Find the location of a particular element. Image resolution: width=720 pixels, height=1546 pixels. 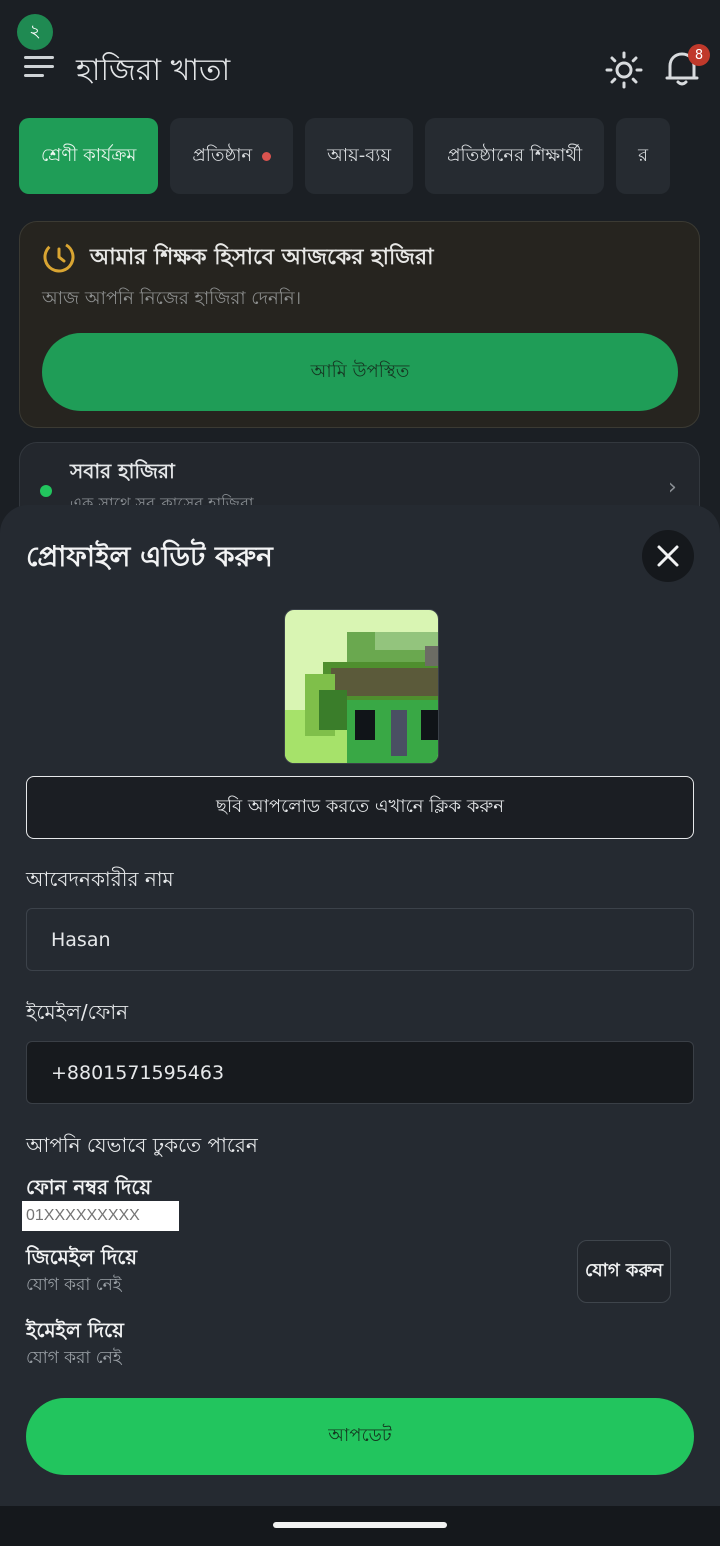

tab-label: র is located at coordinates (643, 155).